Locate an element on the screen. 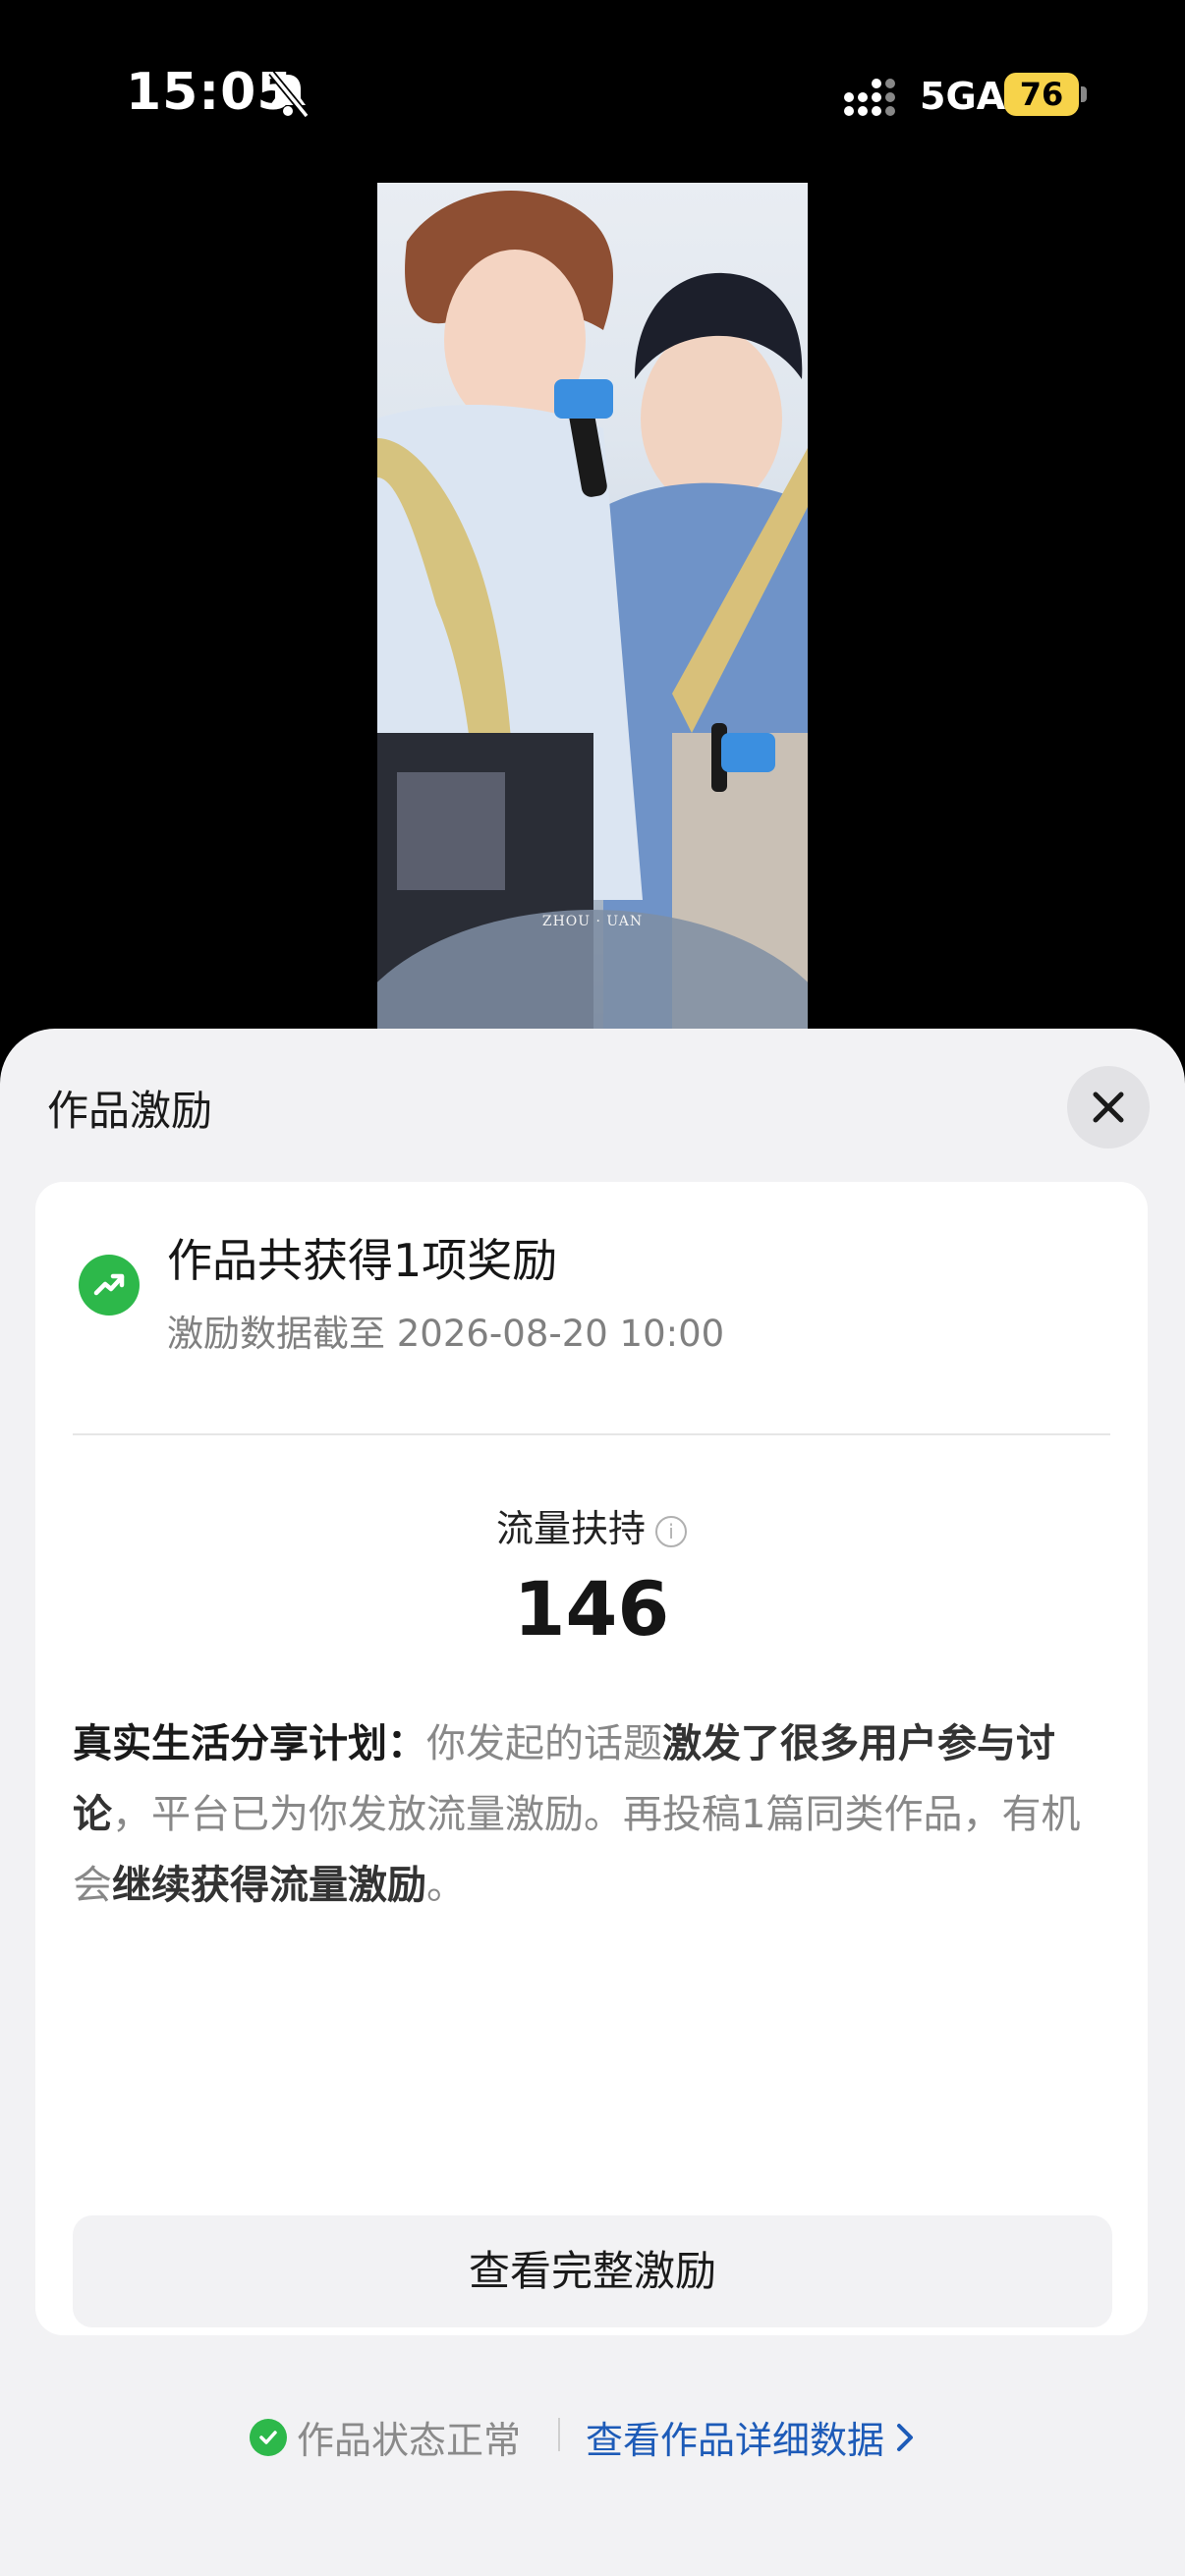 Image resolution: width=1185 pixels, height=2576 pixels. metric-label-text: 流量扶持 is located at coordinates (571, 1528).